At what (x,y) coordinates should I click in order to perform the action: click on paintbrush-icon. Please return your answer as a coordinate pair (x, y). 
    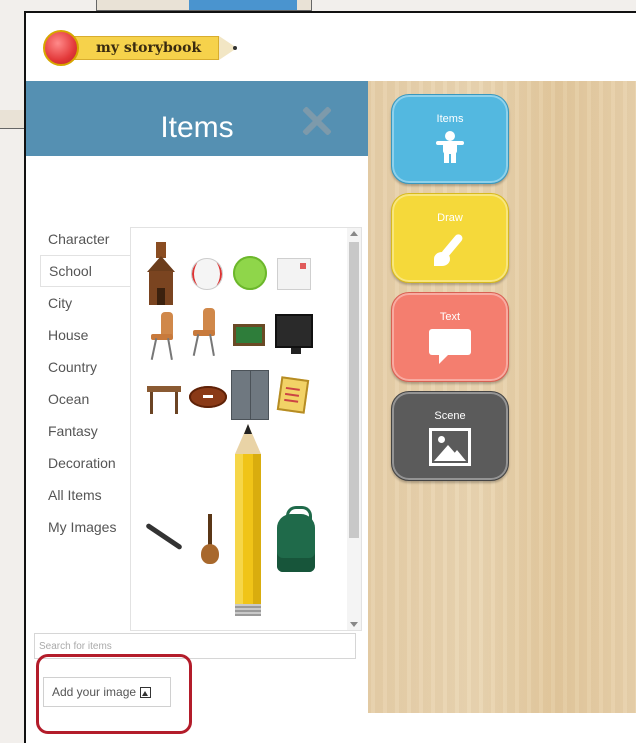
    Looking at the image, I should click on (450, 250).